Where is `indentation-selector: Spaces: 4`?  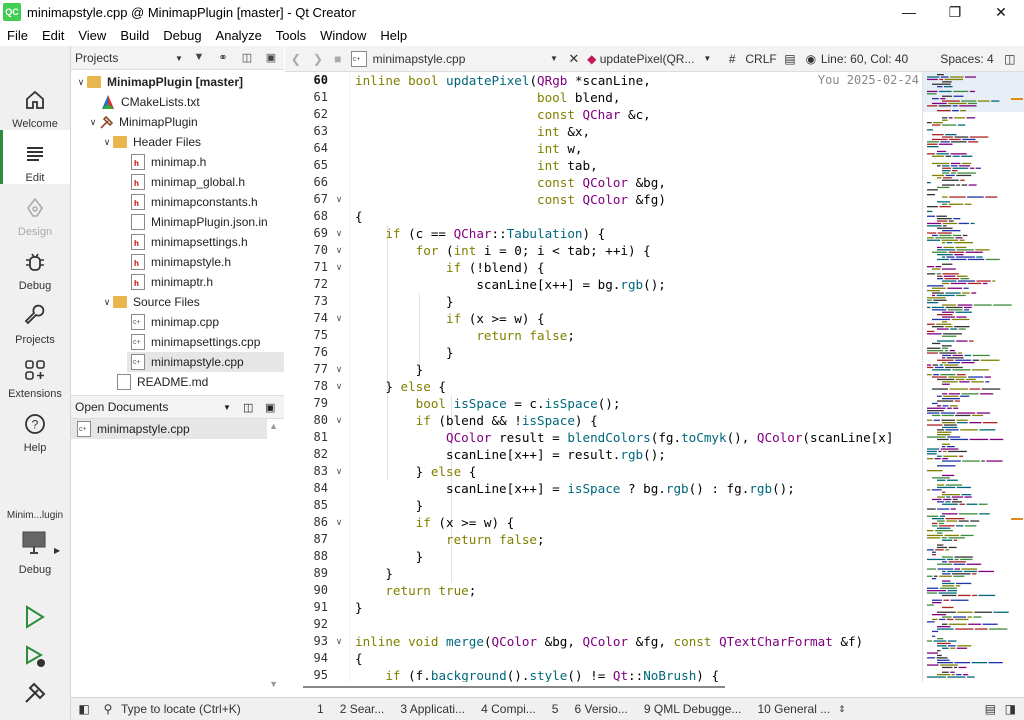
indentation-selector: Spaces: 4 is located at coordinates (972, 59).